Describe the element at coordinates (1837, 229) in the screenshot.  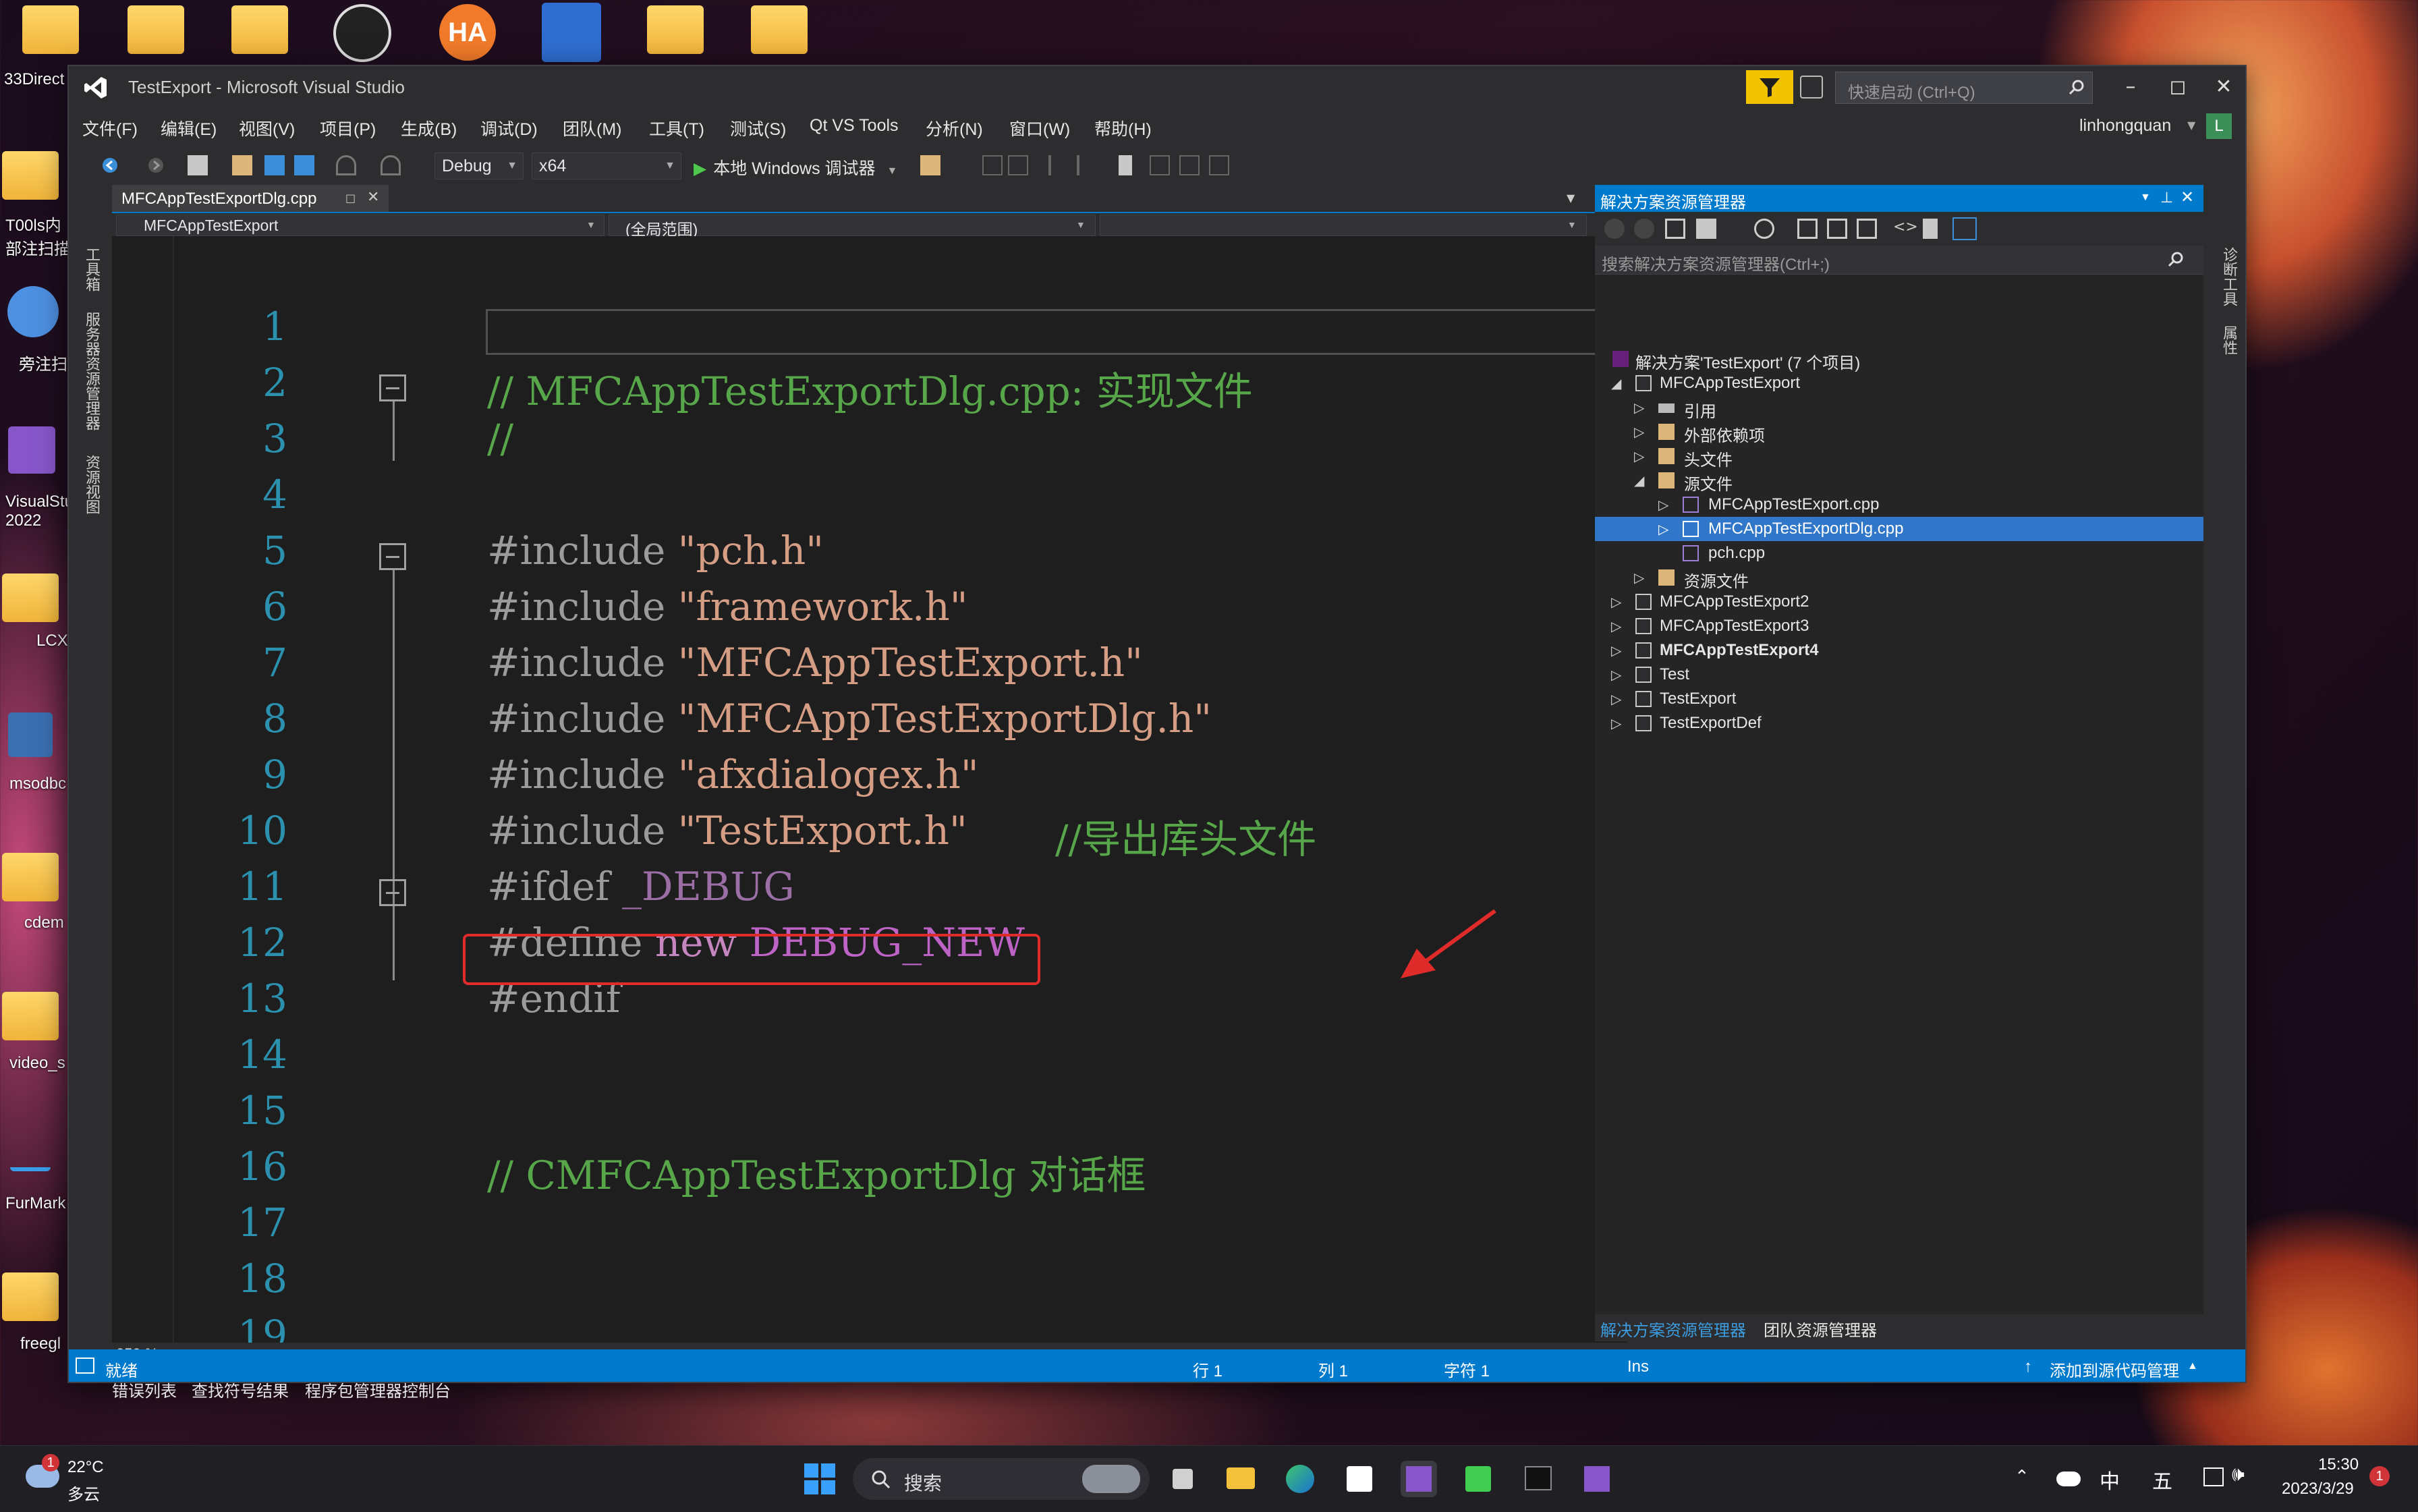
I see `collapse-all-icon` at that location.